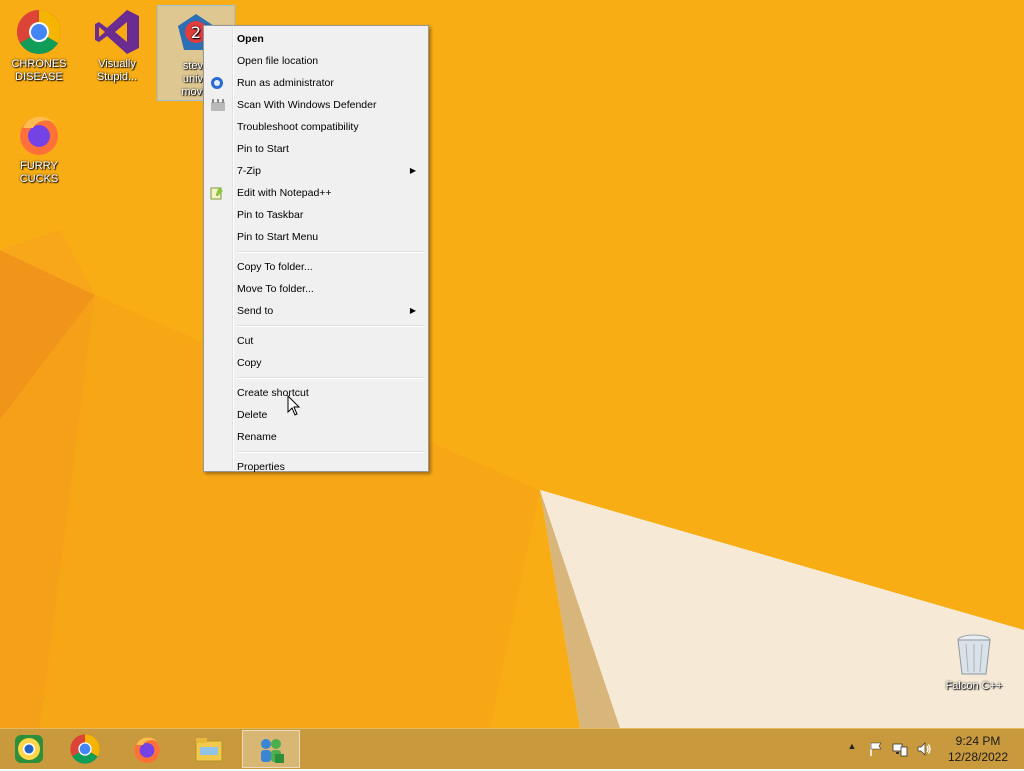 The width and height of the screenshot is (1024, 771). What do you see at coordinates (218, 193) in the screenshot?
I see `notepadpp-icon` at bounding box center [218, 193].